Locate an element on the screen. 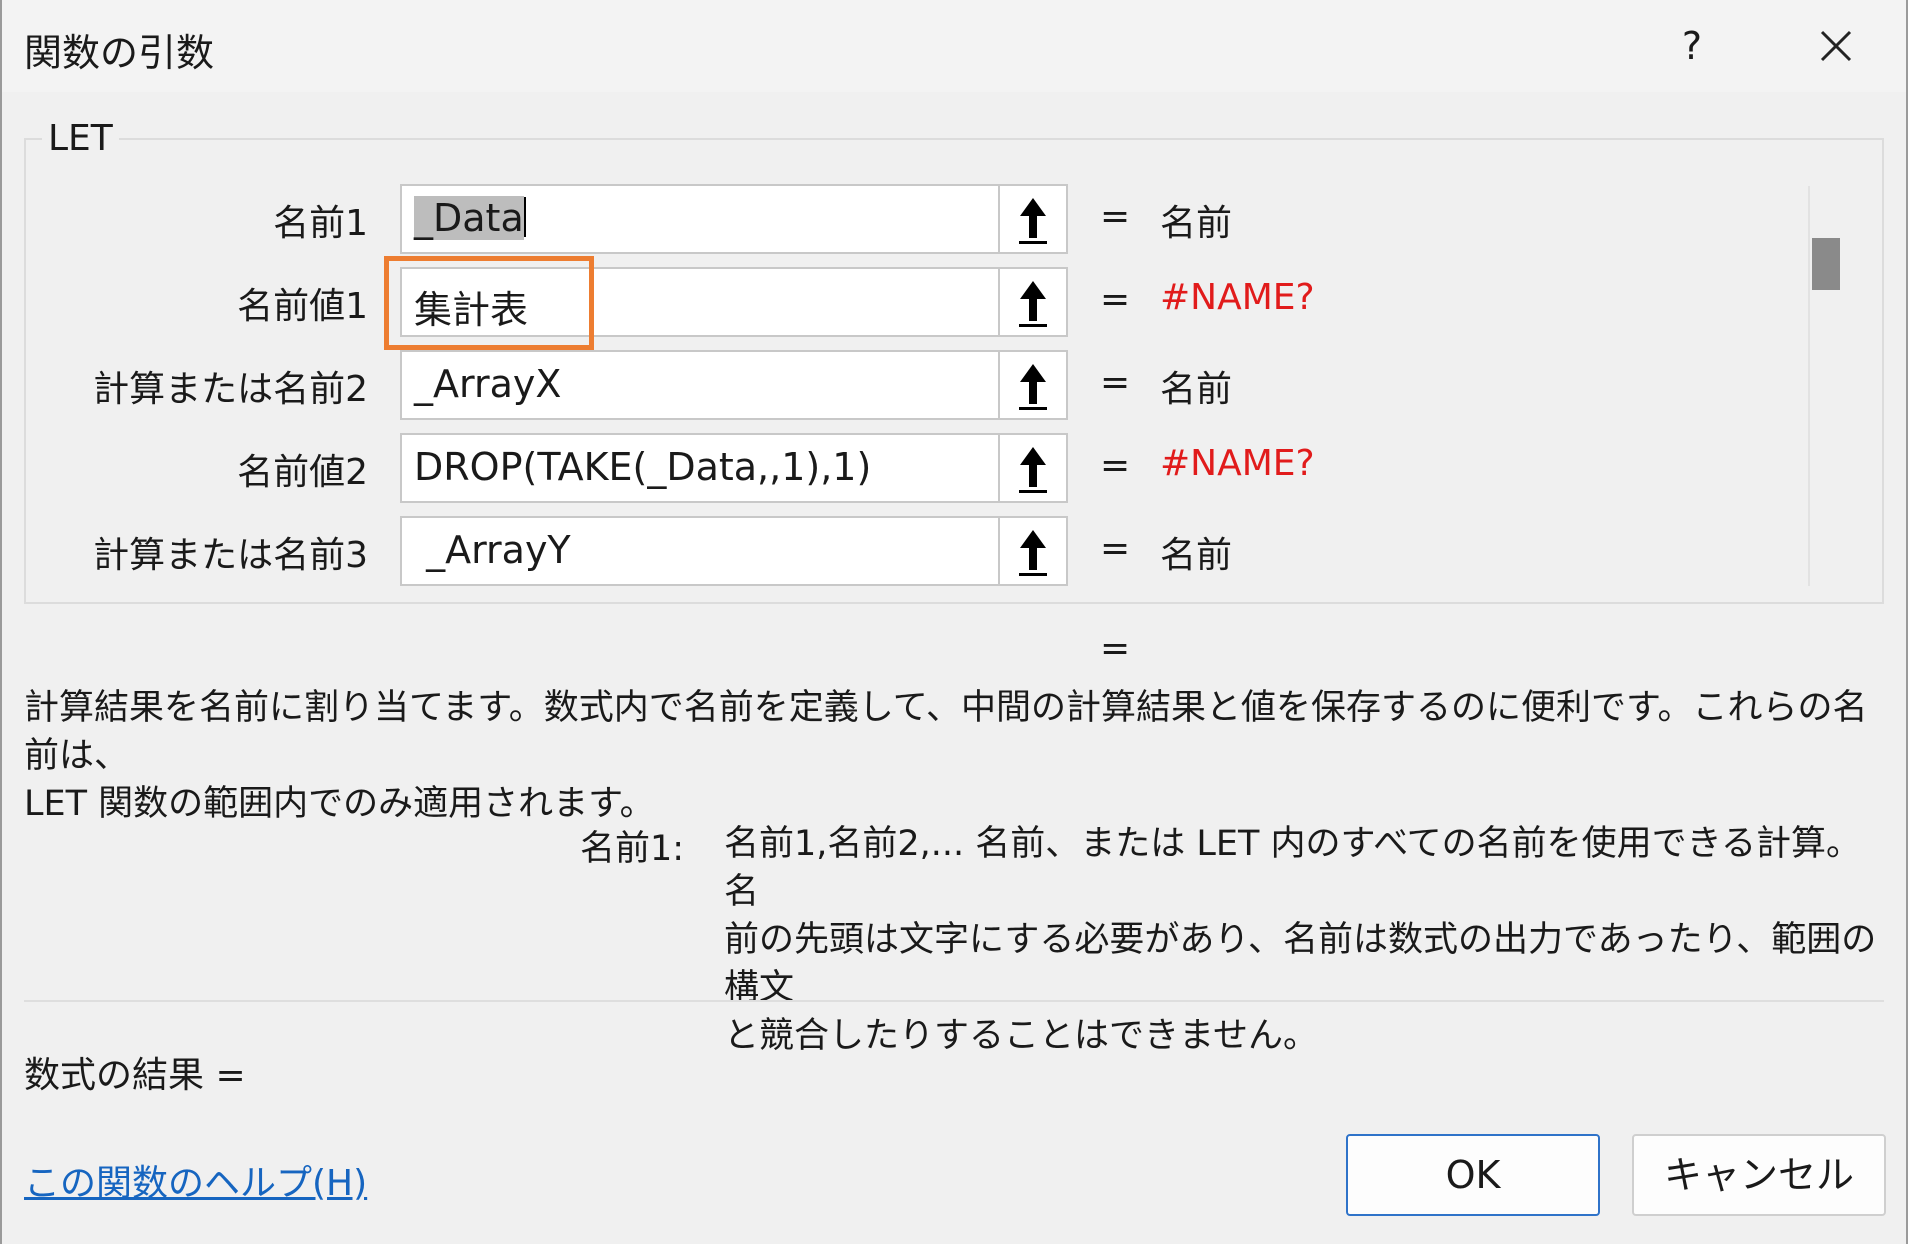 Image resolution: width=1908 pixels, height=1244 pixels. arg-input-name2: _ArrayX is located at coordinates (700, 385).